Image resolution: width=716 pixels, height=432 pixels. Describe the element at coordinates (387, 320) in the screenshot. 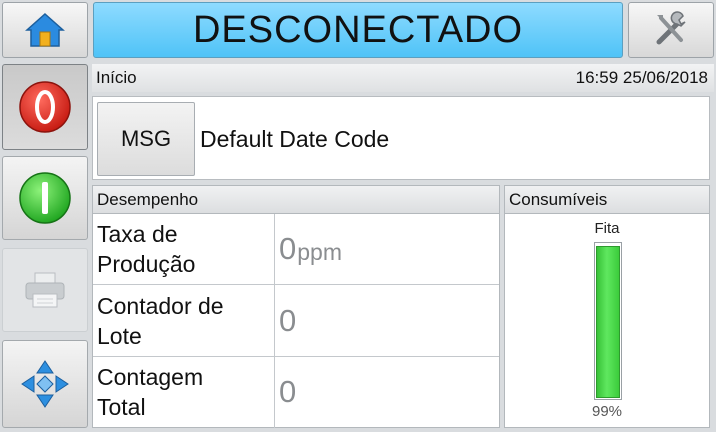

I see `batch-counter-value: 0` at that location.